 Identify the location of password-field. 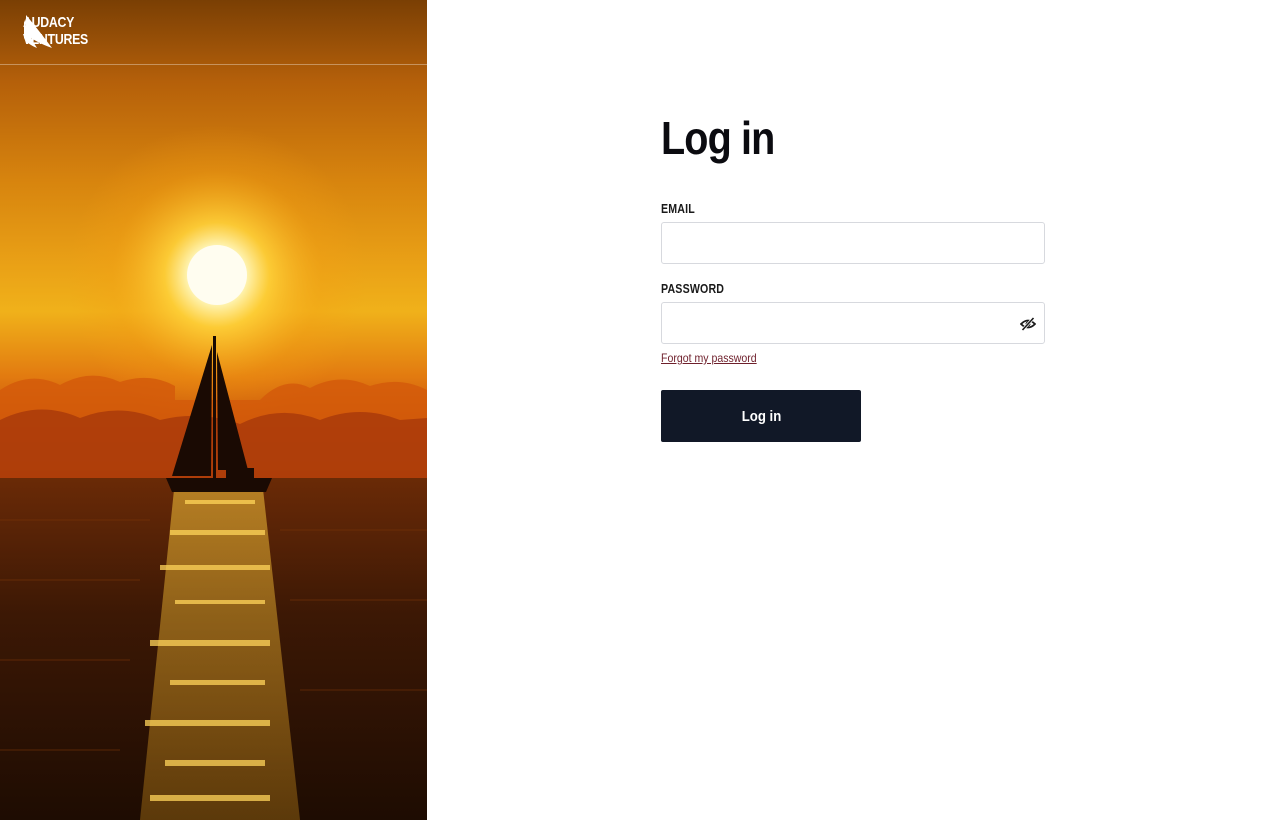
(853, 323).